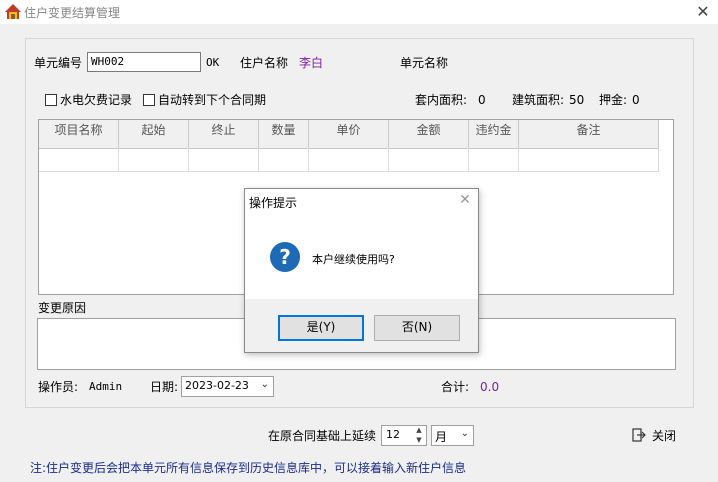 The height and width of the screenshot is (482, 718). Describe the element at coordinates (417, 328) in the screenshot. I see `no-button: 否(N)` at that location.